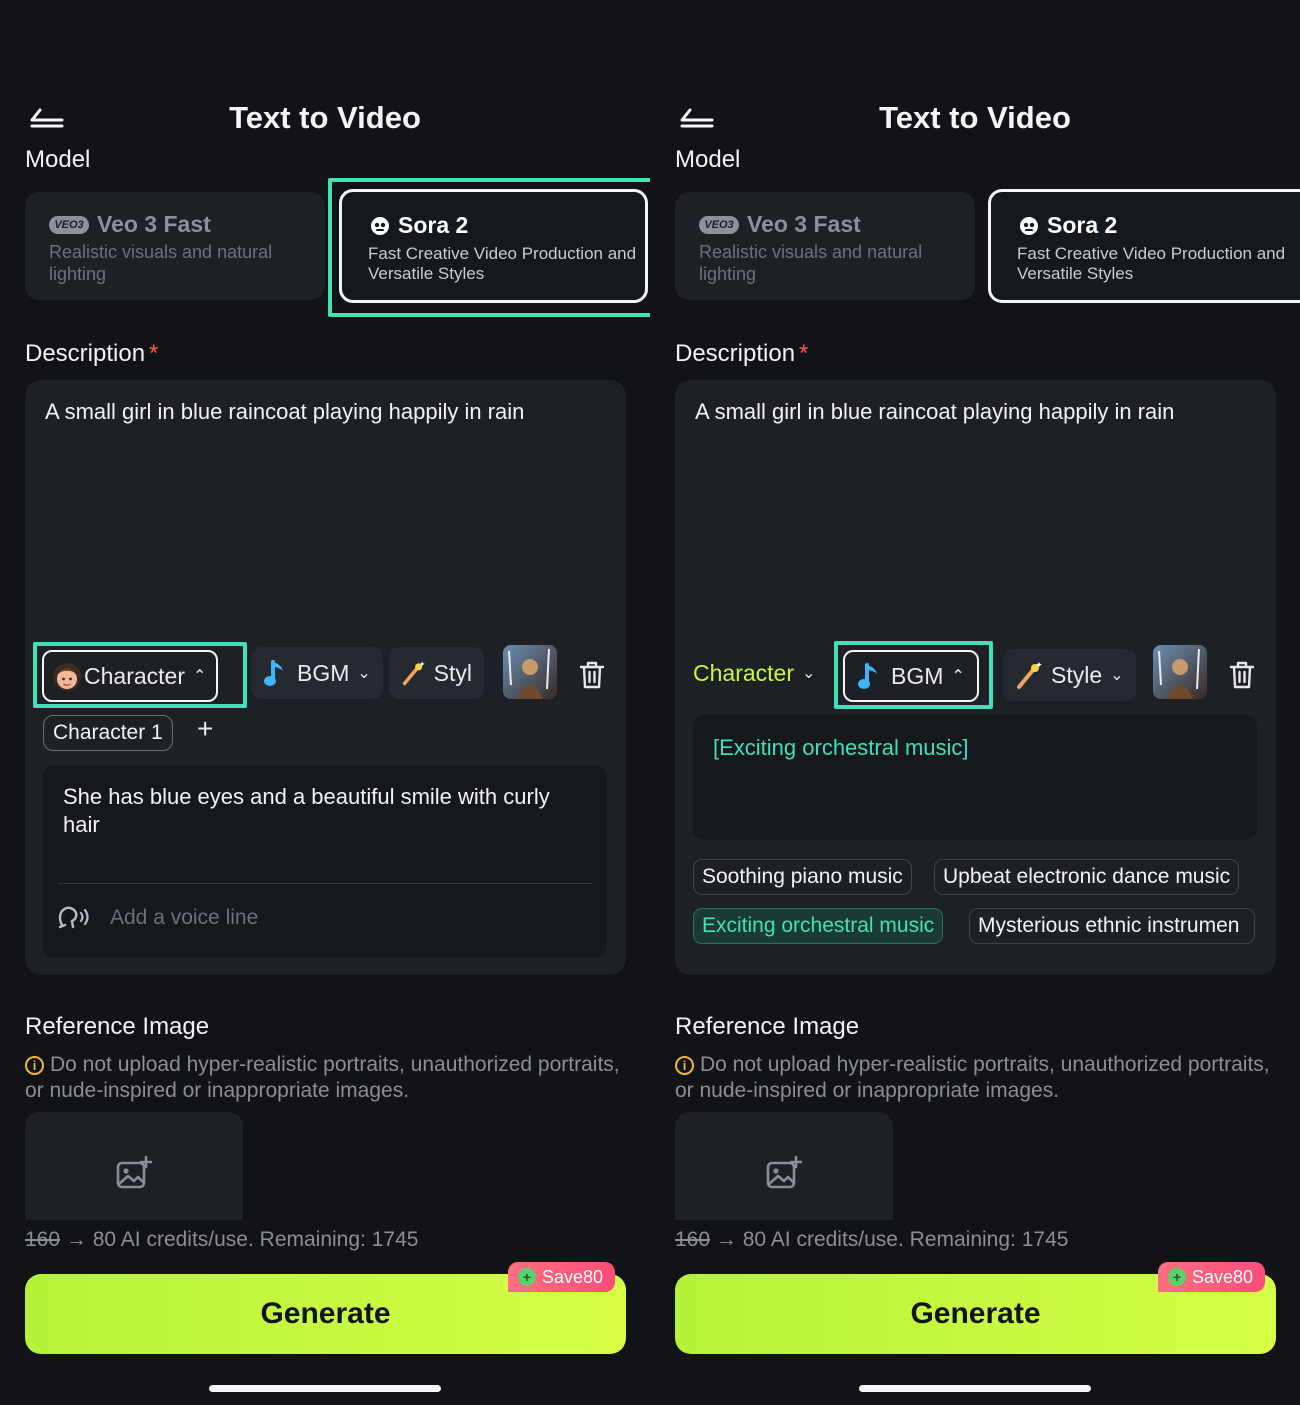 This screenshot has height=1405, width=1300. What do you see at coordinates (841, 748) in the screenshot?
I see `bgm-prompt-text: [Exciting orchestral music]` at bounding box center [841, 748].